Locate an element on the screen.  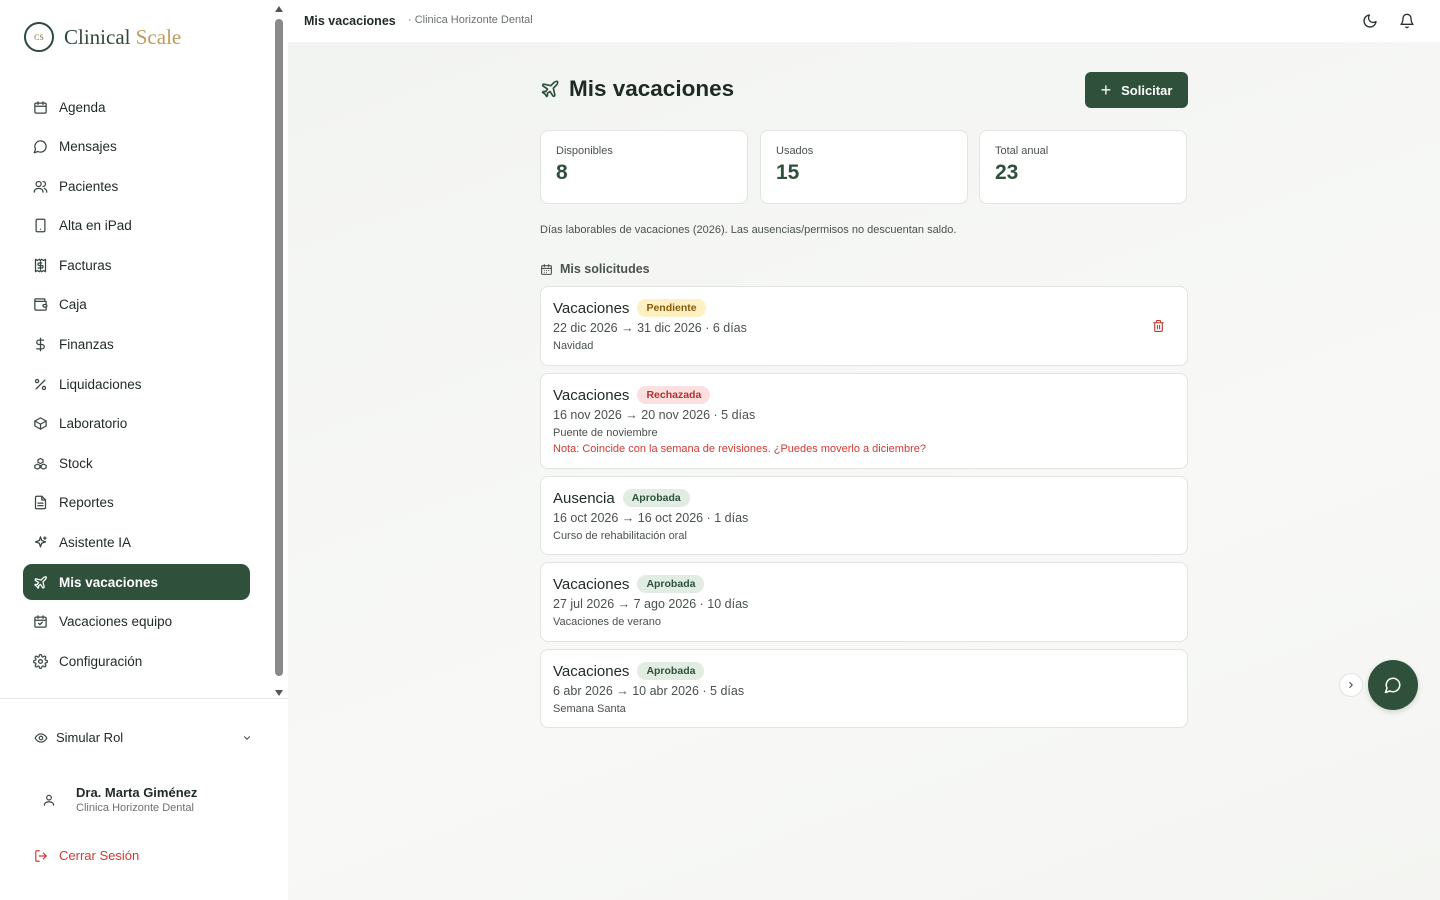
page-header: Mis vacaciones is located at coordinates (637, 89).